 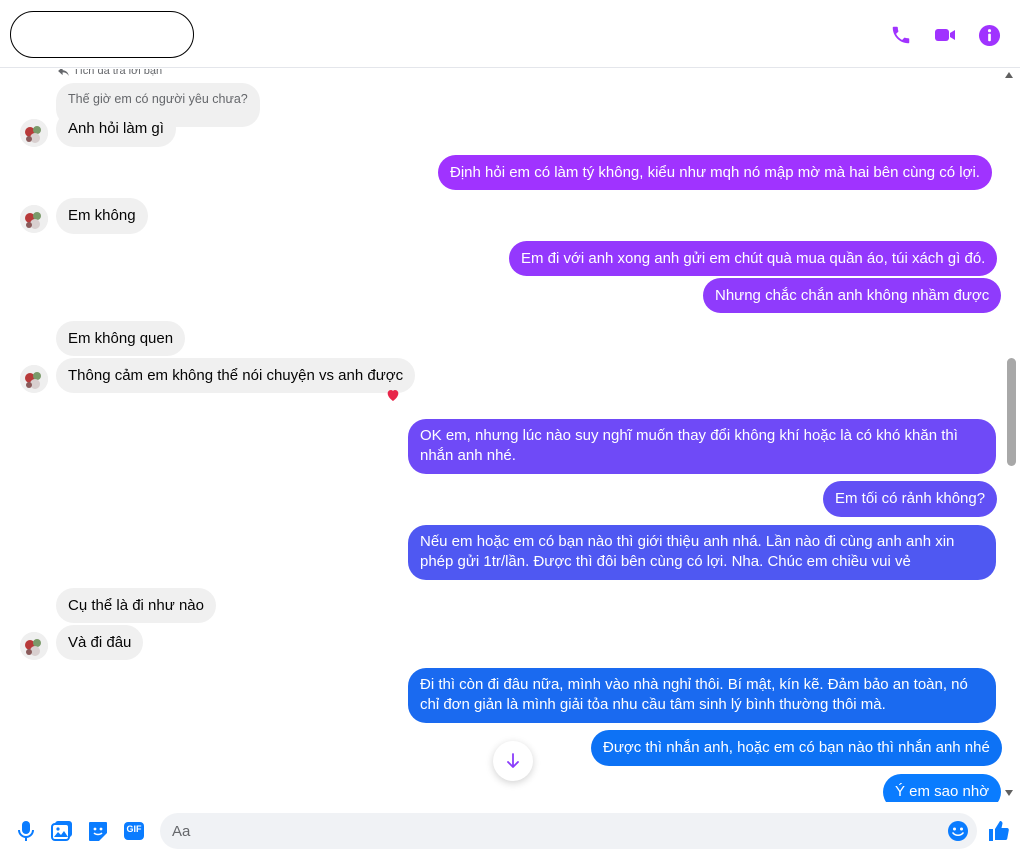 What do you see at coordinates (910, 499) in the screenshot?
I see `message-bubble-outgoing: Em tối có rảnh không?` at bounding box center [910, 499].